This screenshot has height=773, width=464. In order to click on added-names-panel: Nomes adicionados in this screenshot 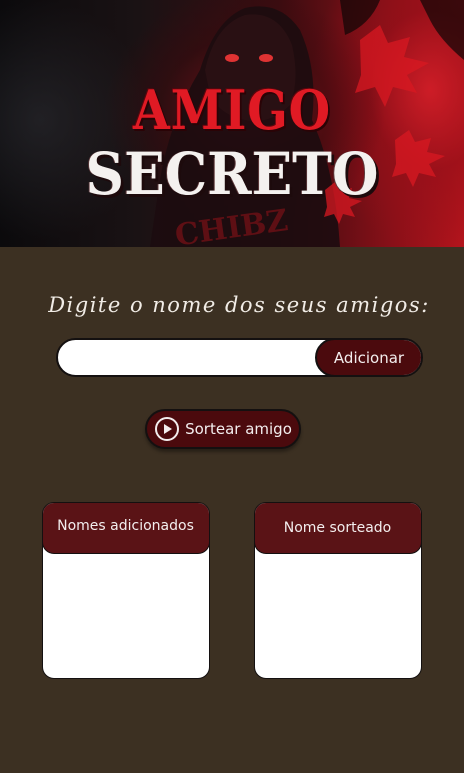, I will do `click(126, 590)`.